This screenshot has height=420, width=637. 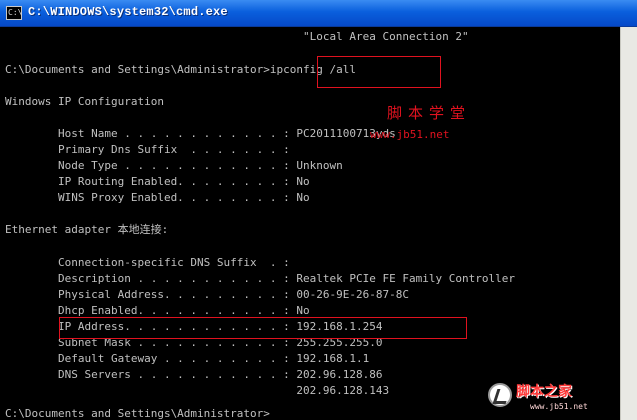 I want to click on watermark-bottom-url: www.jb51.net, so click(x=559, y=406).